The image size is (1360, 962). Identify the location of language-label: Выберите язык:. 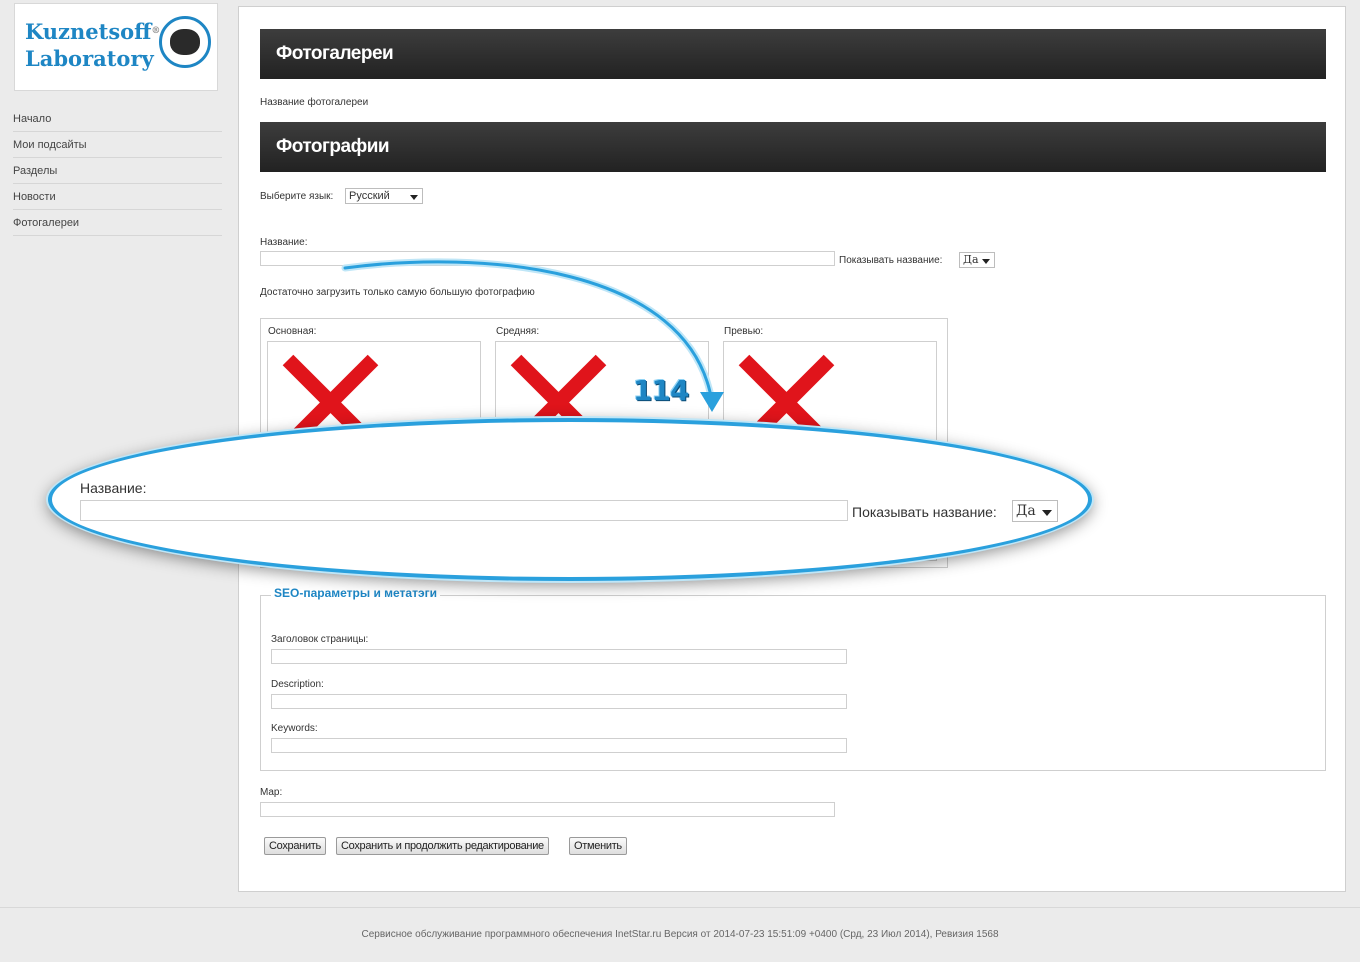
(297, 196).